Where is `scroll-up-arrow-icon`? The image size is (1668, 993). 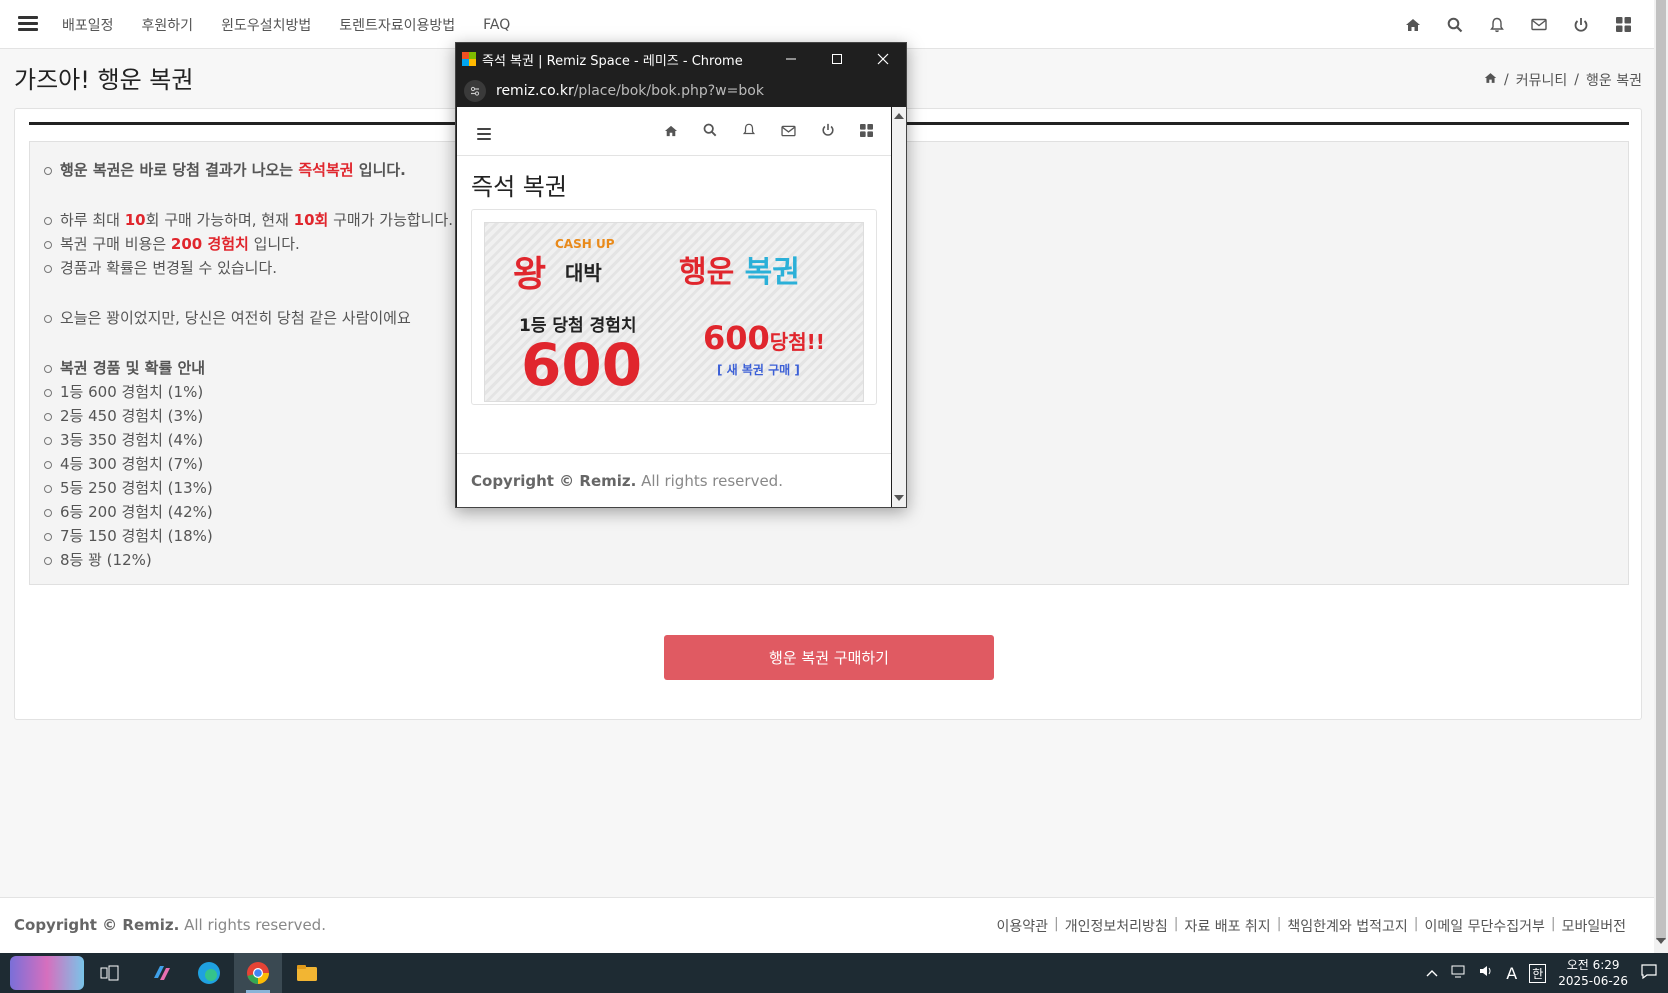 scroll-up-arrow-icon is located at coordinates (899, 116).